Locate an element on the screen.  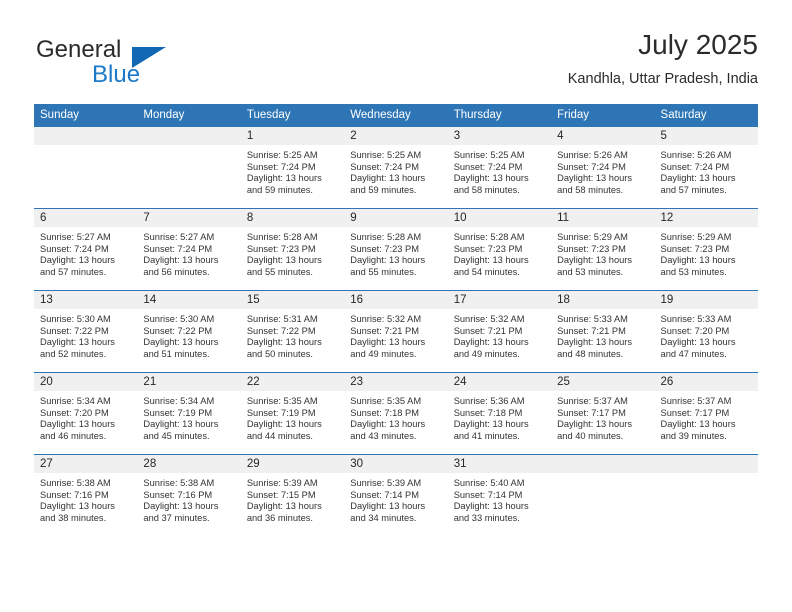
sunrise-text: Sunrise: 5:32 AM is located at coordinates (386, 319).